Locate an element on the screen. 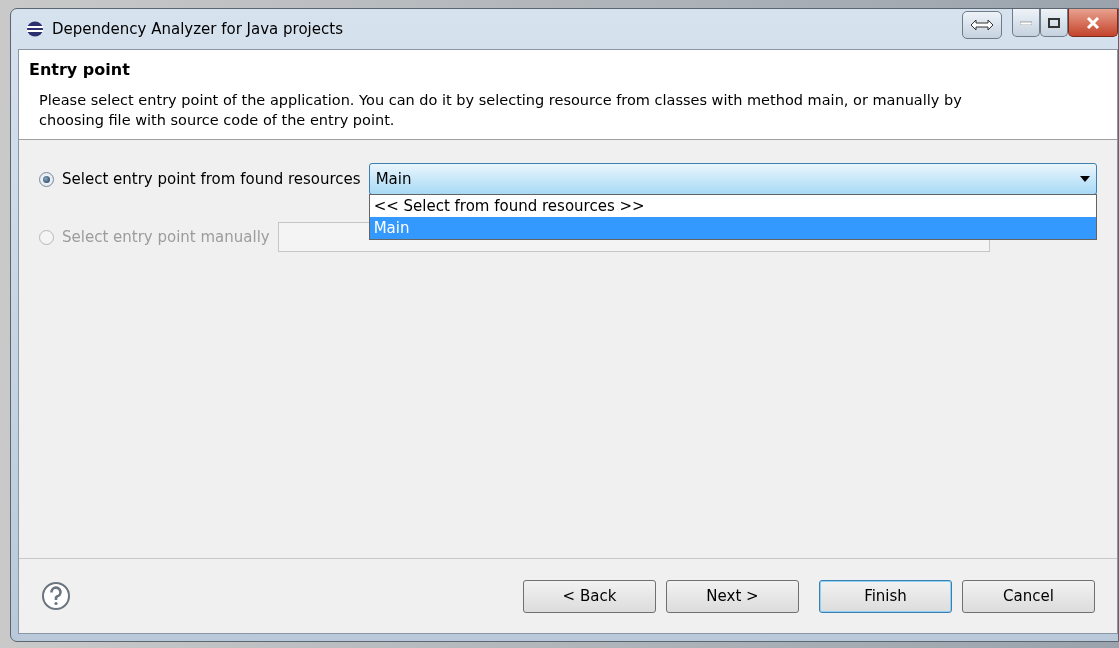 This screenshot has height=648, width=1119. minimize-button is located at coordinates (1026, 23).